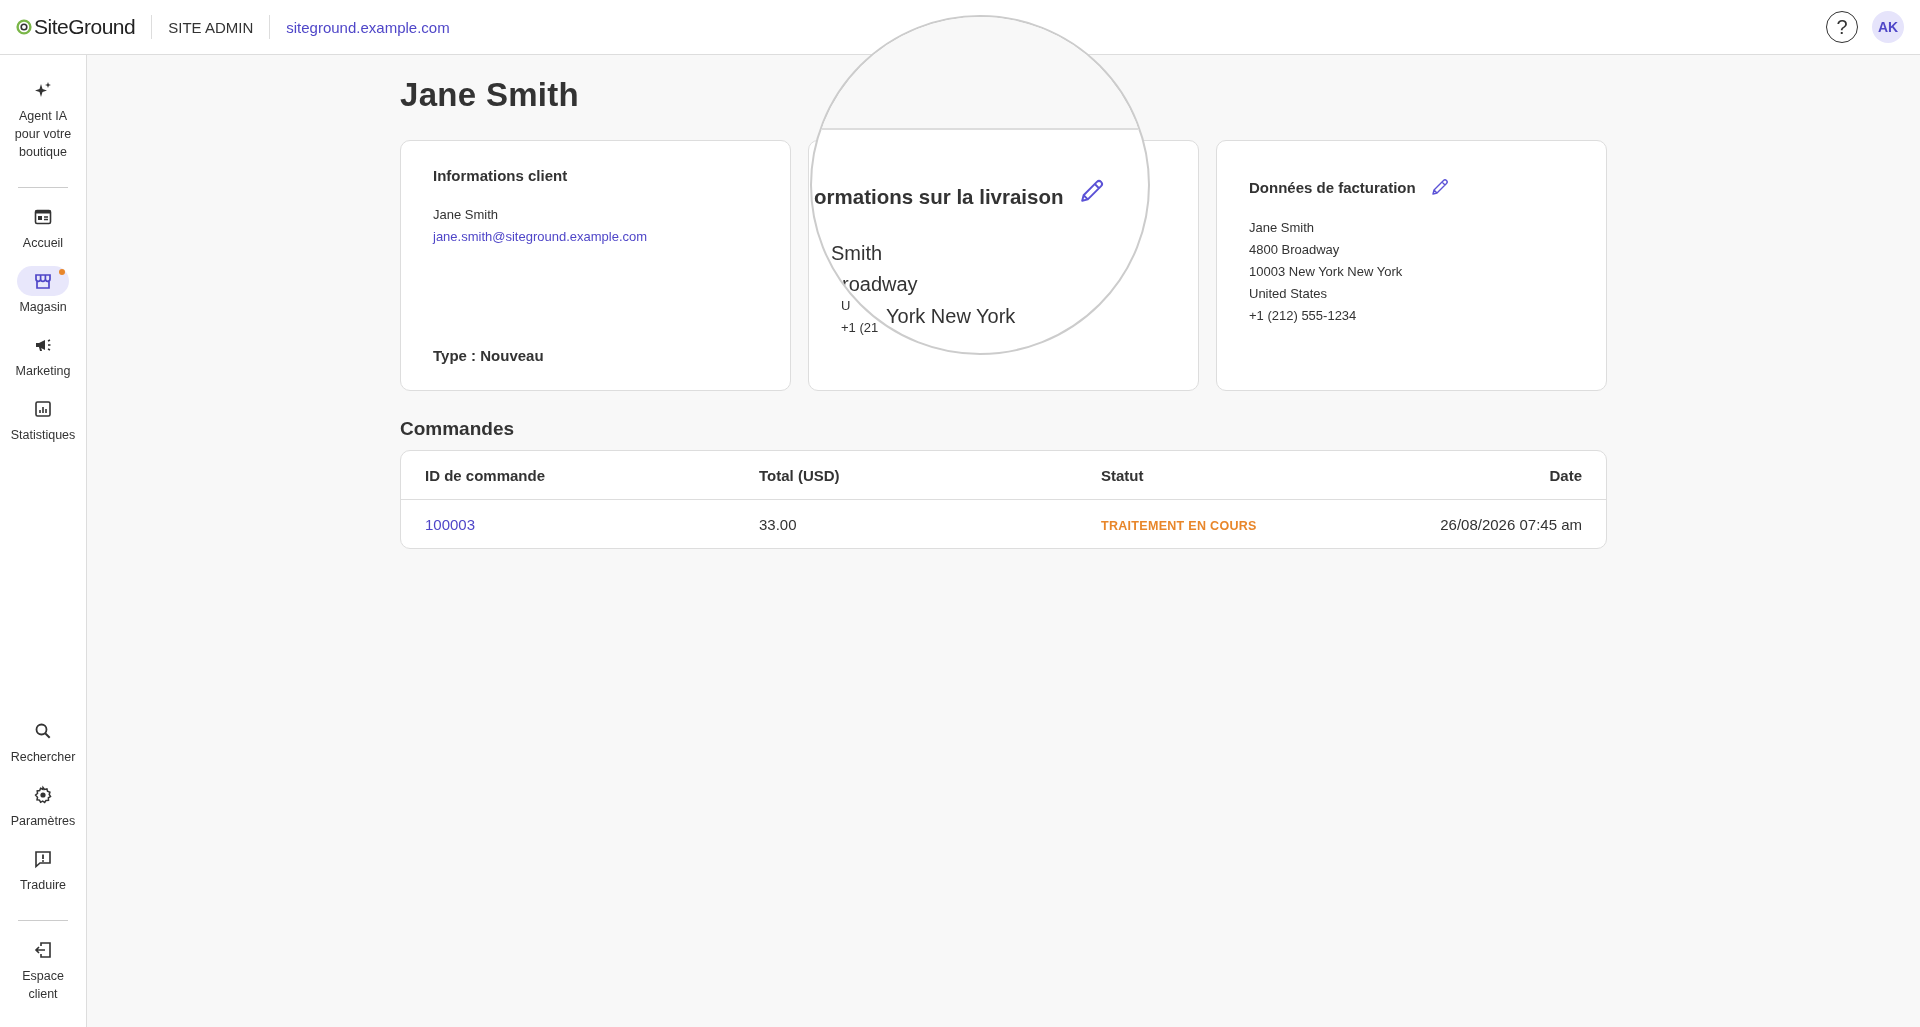 This screenshot has height=1027, width=1920. Describe the element at coordinates (43, 950) in the screenshot. I see `exit-icon` at that location.